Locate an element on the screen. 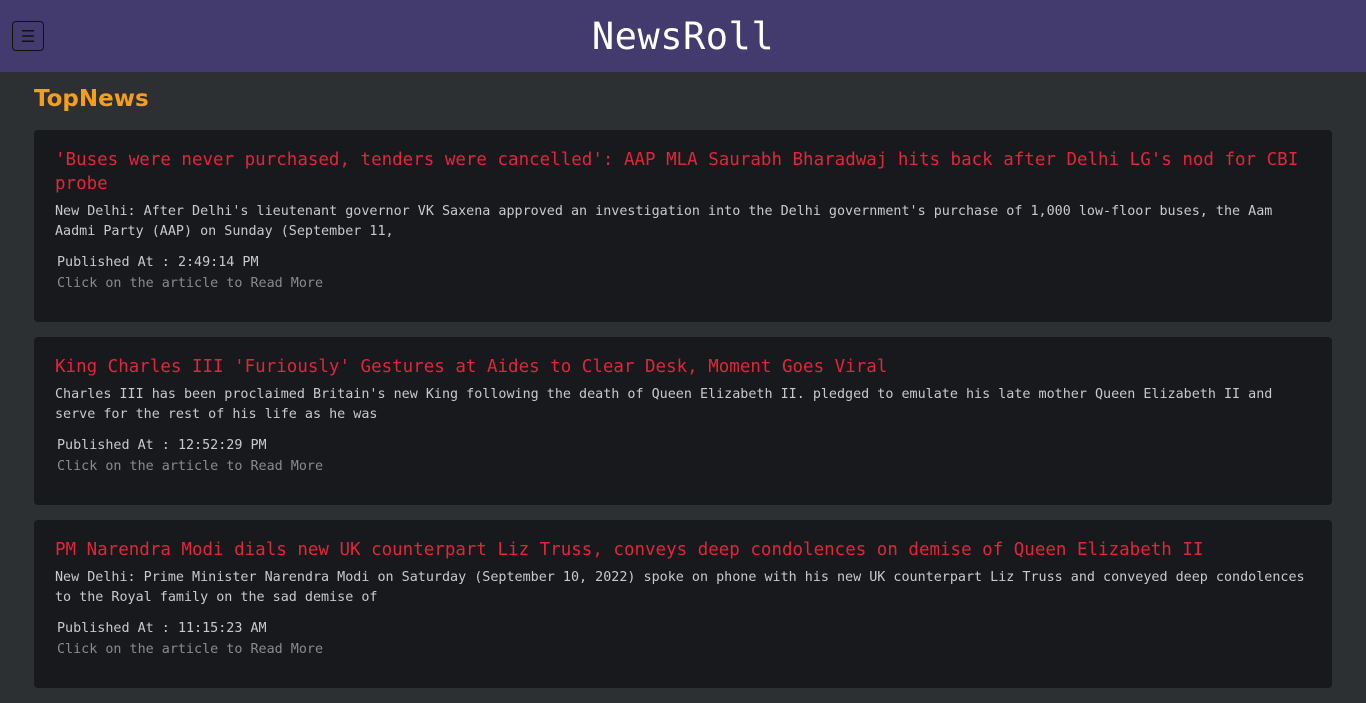  menu-toggle-button is located at coordinates (28, 36).